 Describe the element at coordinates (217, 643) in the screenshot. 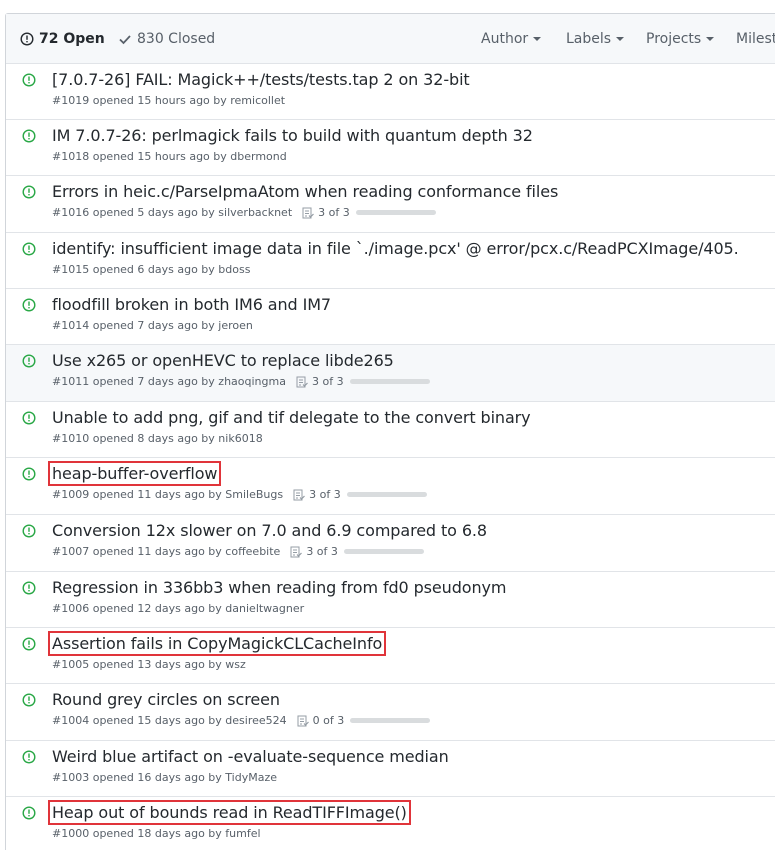

I see `issue-title-link: Assertion fails in CopyMagickCLCacheInfo` at that location.